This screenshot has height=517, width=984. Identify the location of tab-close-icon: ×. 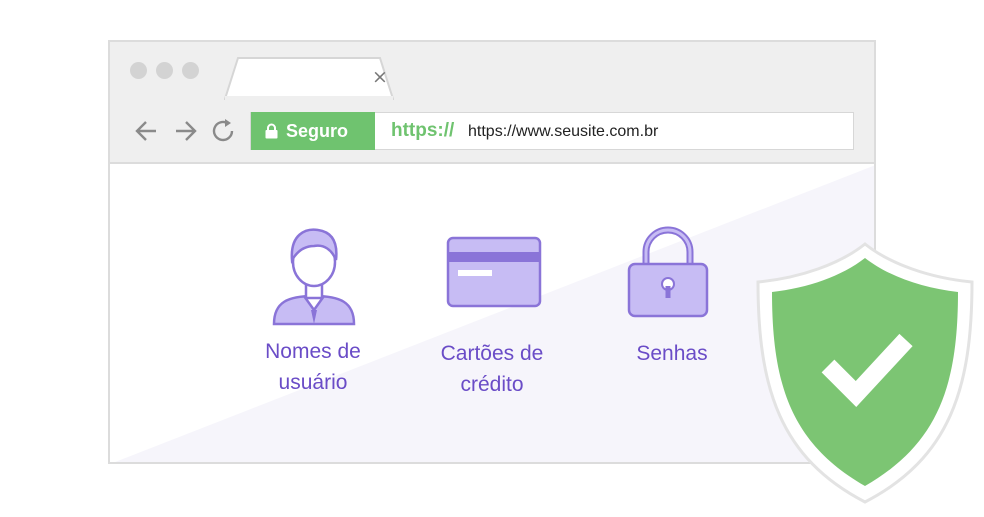
(380, 77).